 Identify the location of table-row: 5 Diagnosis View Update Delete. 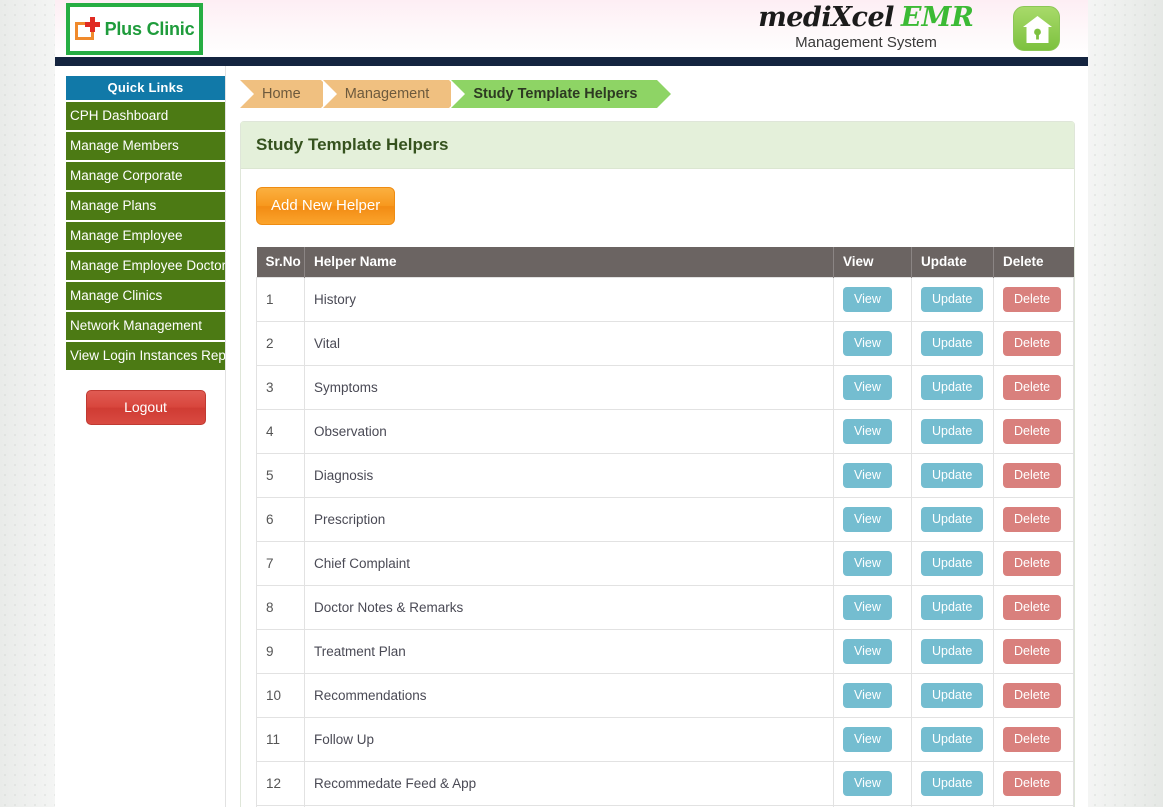
(665, 475).